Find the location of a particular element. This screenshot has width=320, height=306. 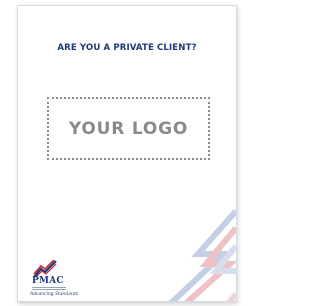

logo-placeholder-text: YOUR LOGO is located at coordinates (128, 128).